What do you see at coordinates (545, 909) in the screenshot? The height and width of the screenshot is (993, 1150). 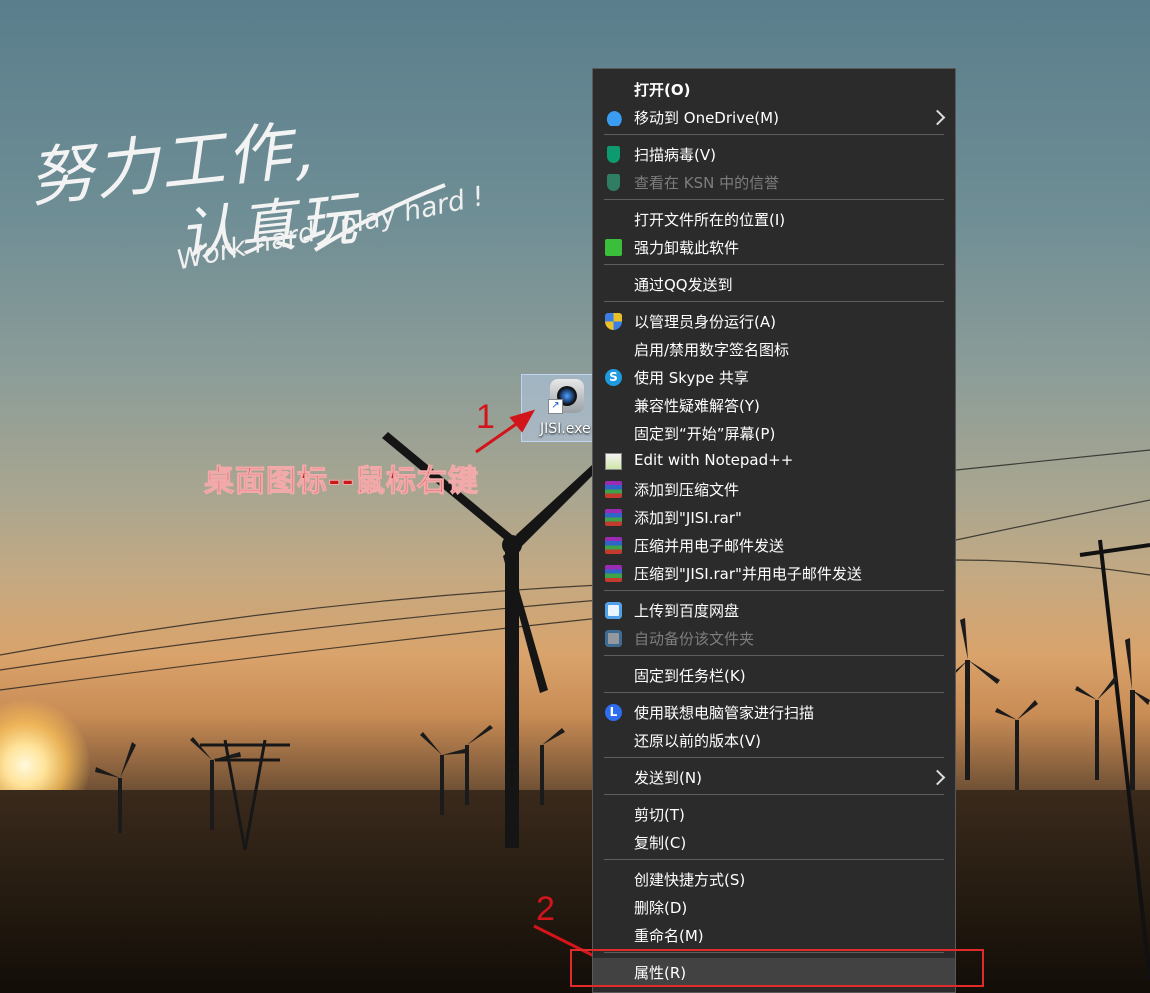 I see `annotation-number-2: 2` at bounding box center [545, 909].